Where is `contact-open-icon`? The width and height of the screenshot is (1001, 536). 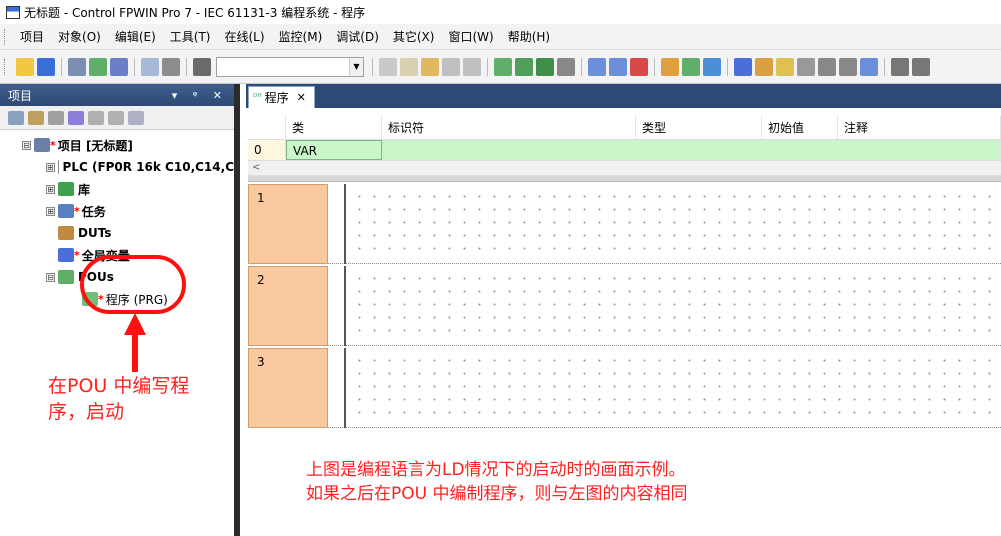 contact-open-icon is located at coordinates (900, 66).